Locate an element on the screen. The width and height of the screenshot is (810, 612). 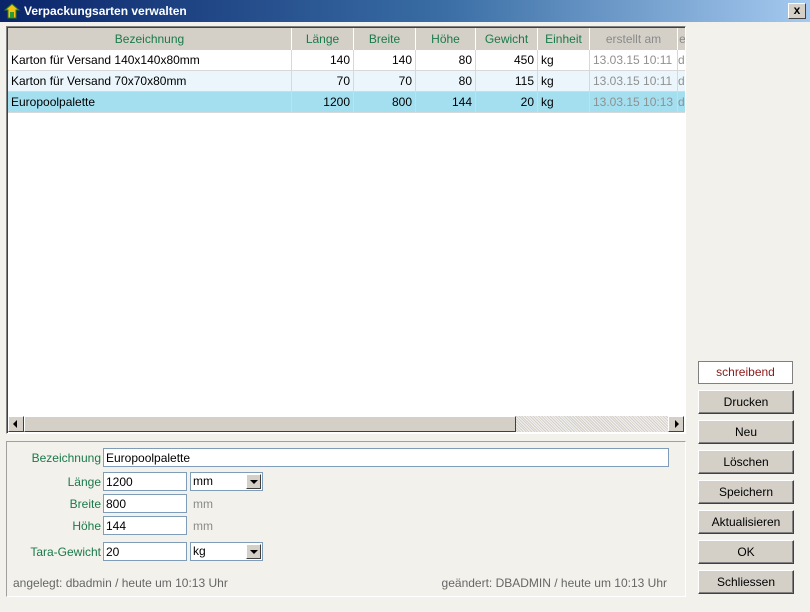
scrollbar-thumb is located at coordinates (270, 424).